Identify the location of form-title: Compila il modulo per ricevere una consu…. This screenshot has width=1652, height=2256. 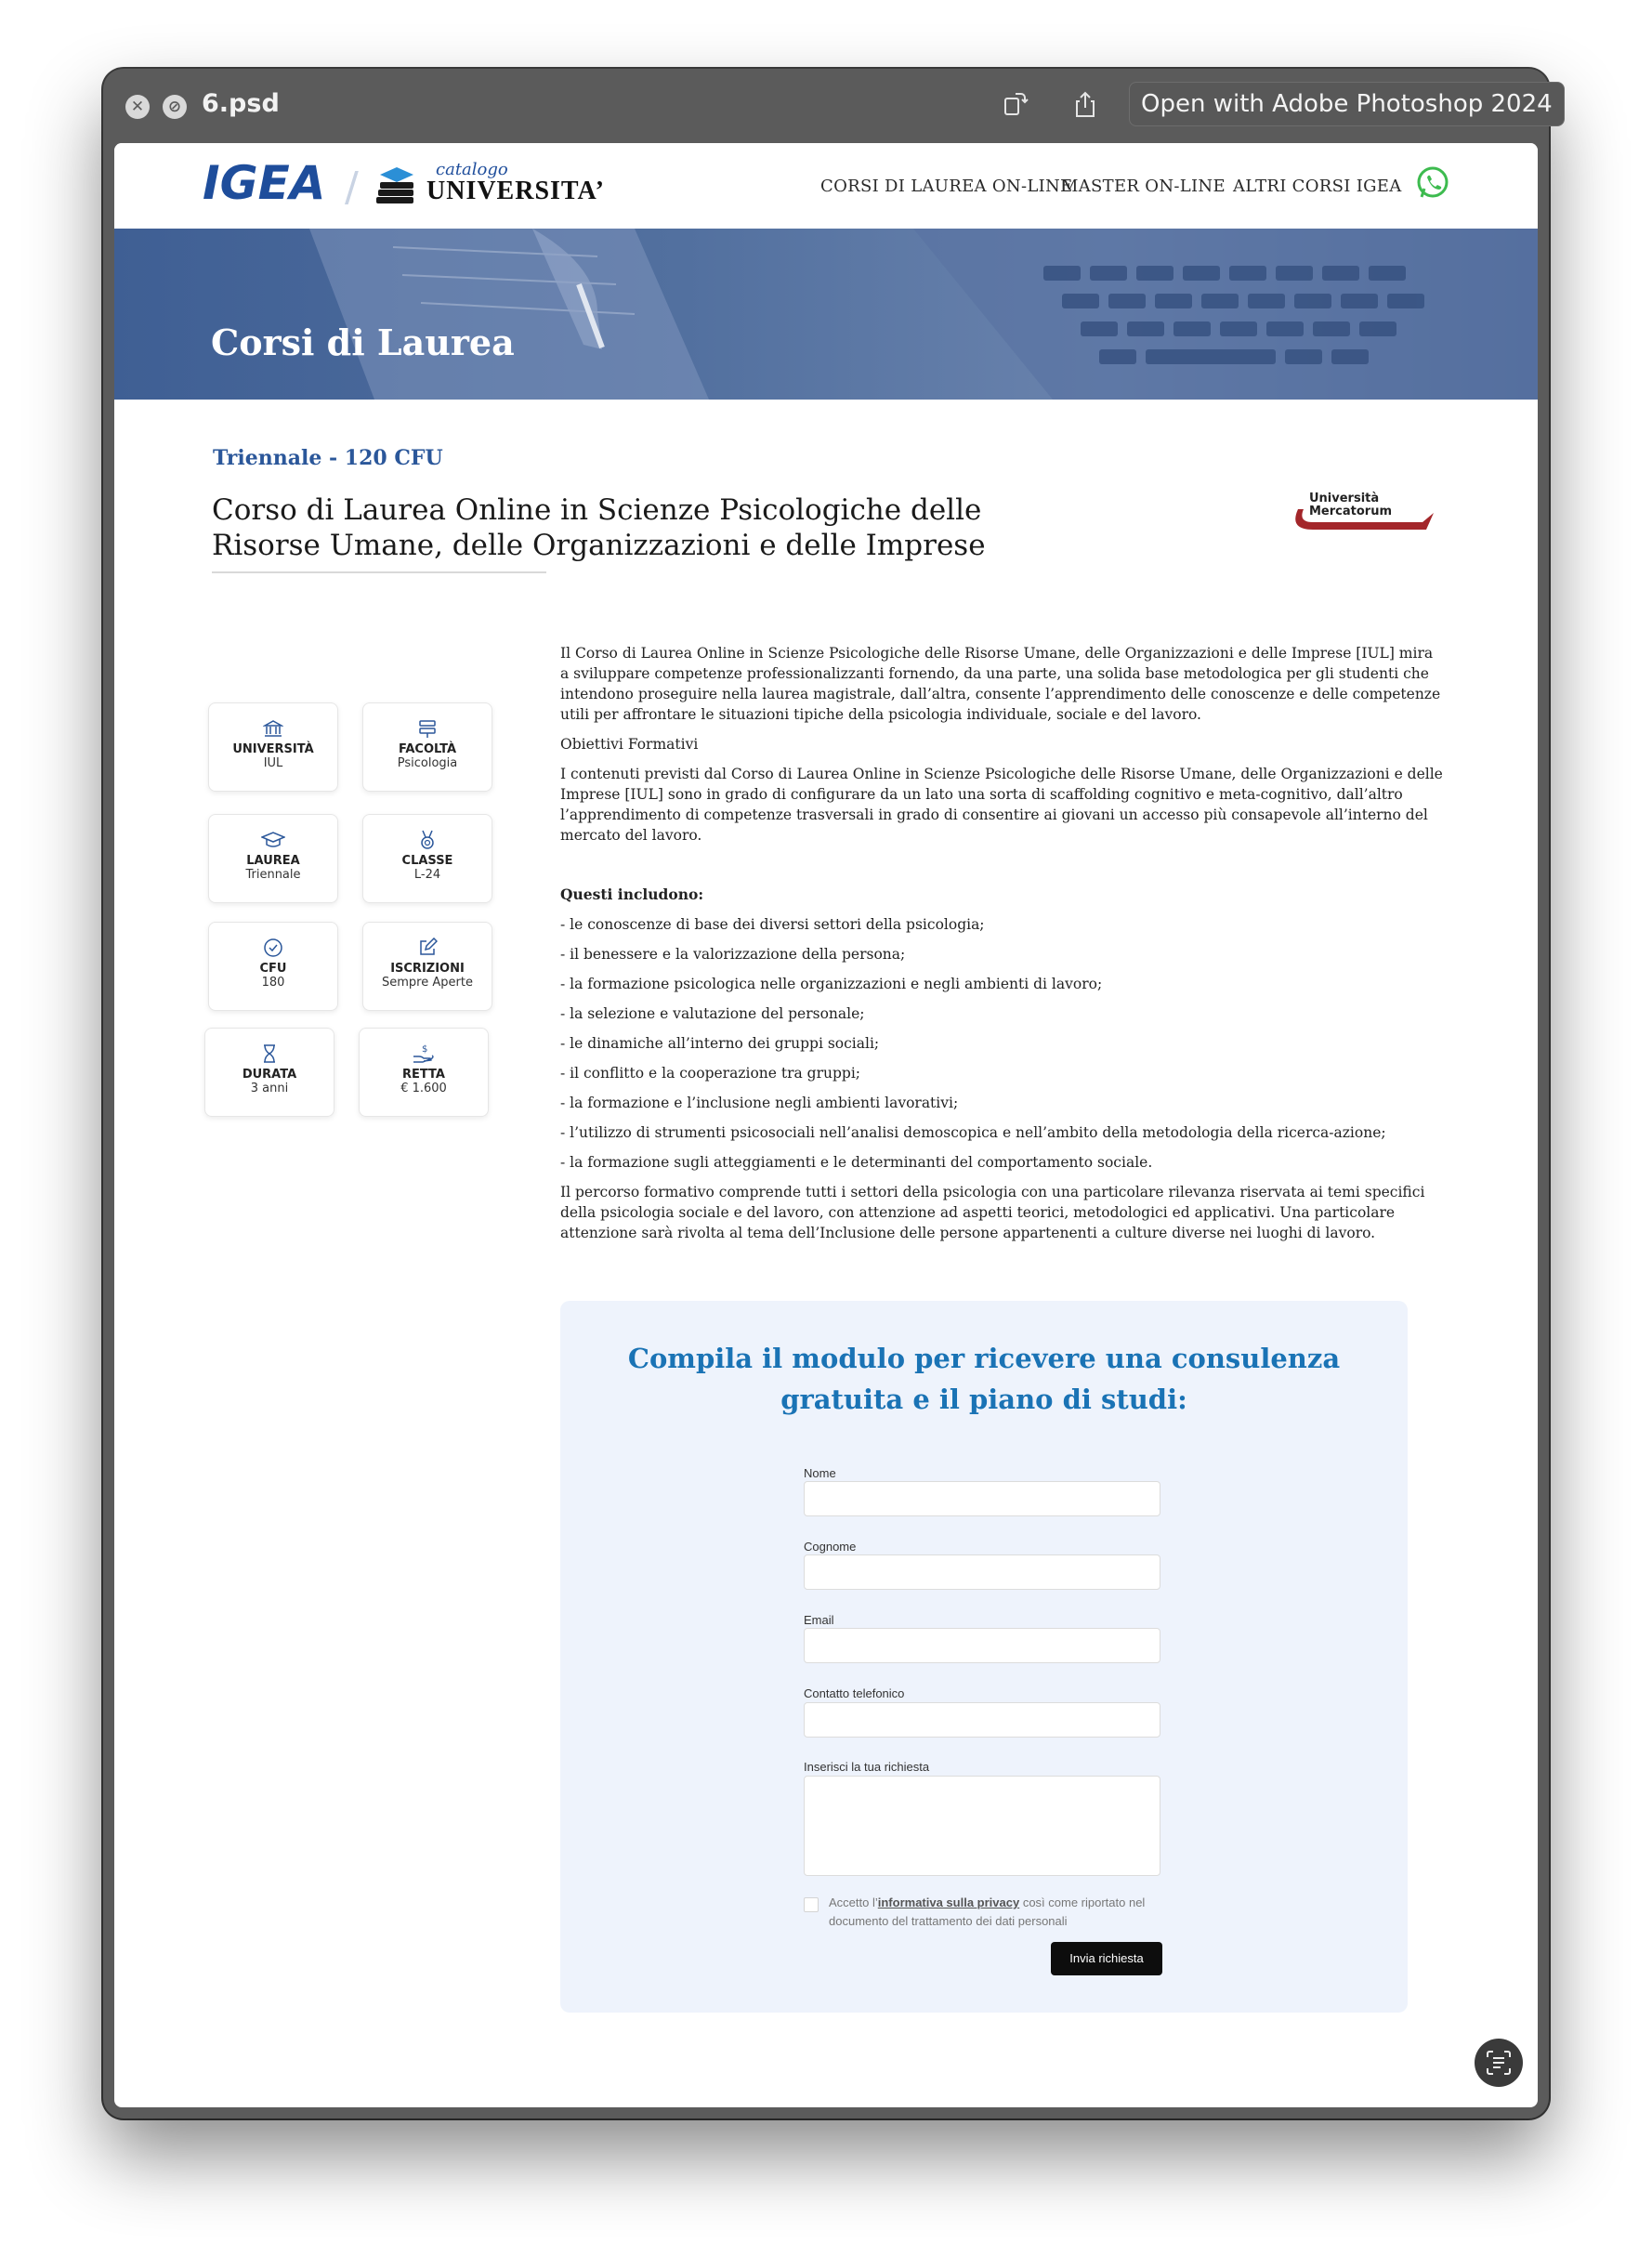
(984, 1379).